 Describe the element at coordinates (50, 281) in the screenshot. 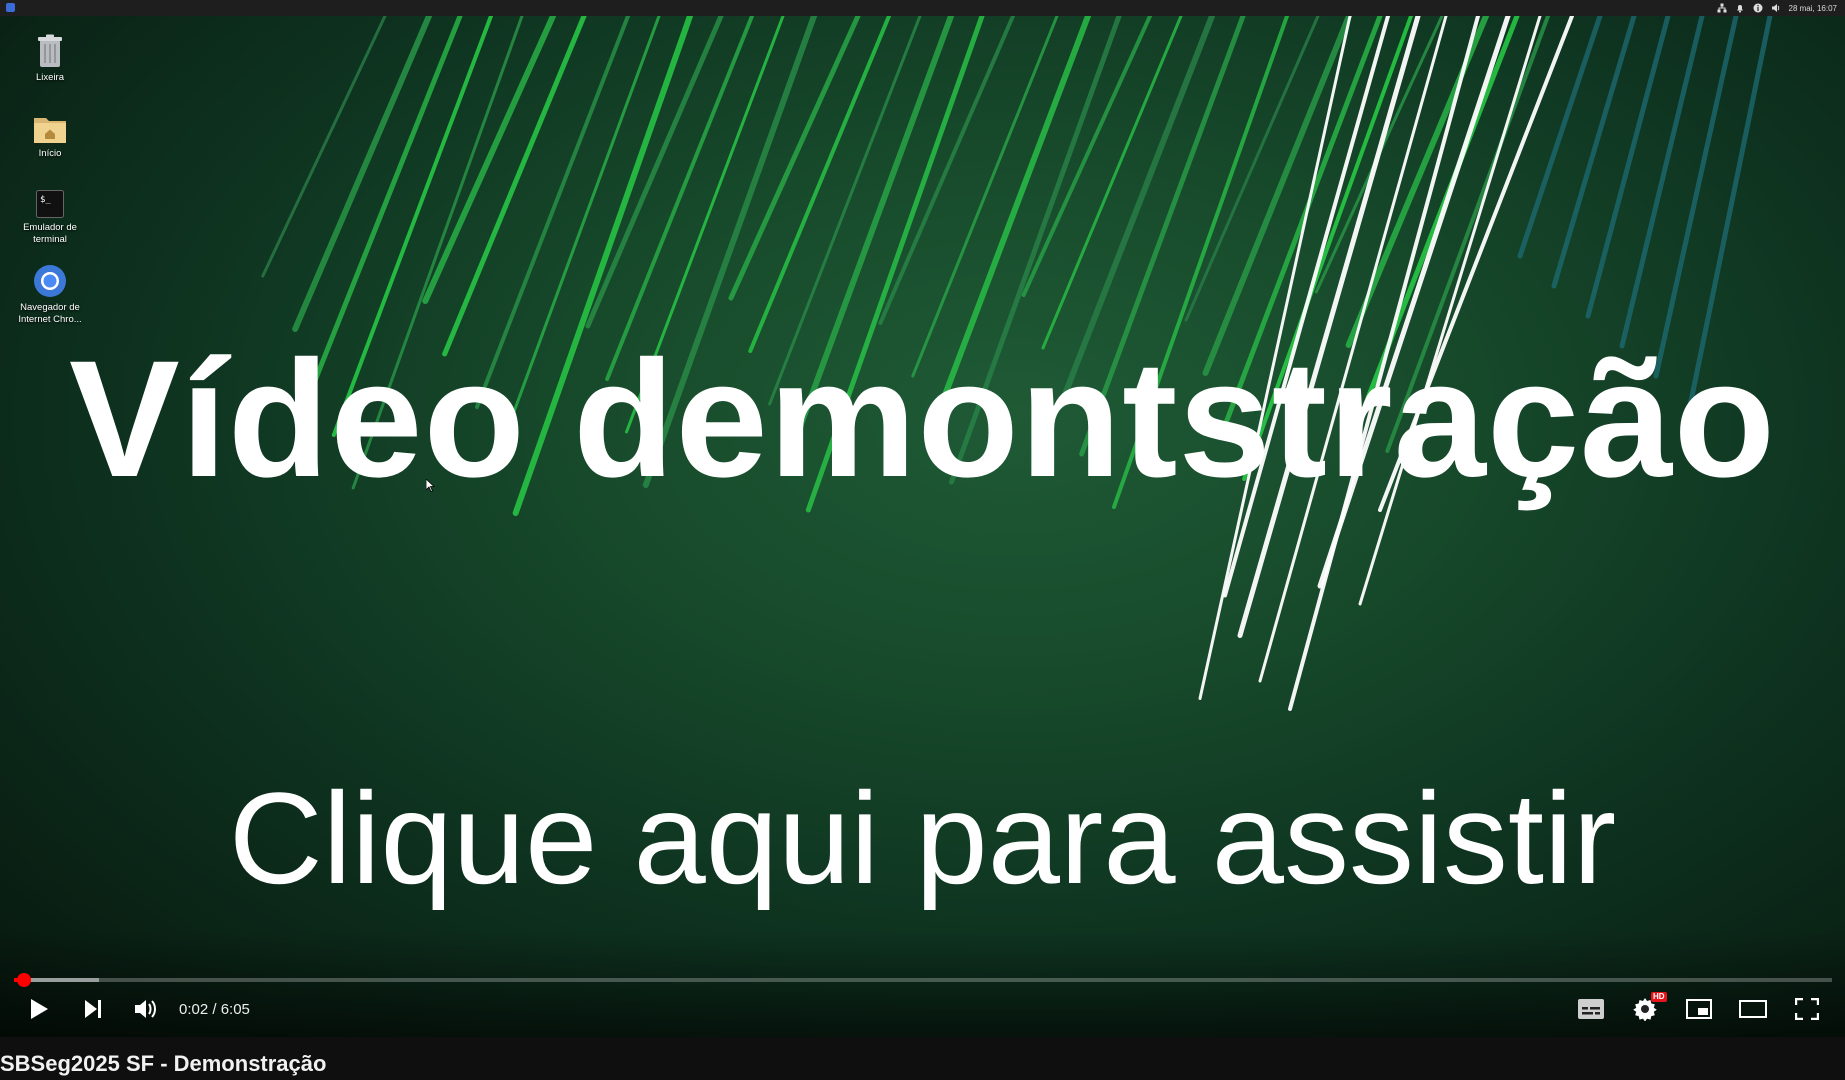

I see `chromium-icon` at that location.